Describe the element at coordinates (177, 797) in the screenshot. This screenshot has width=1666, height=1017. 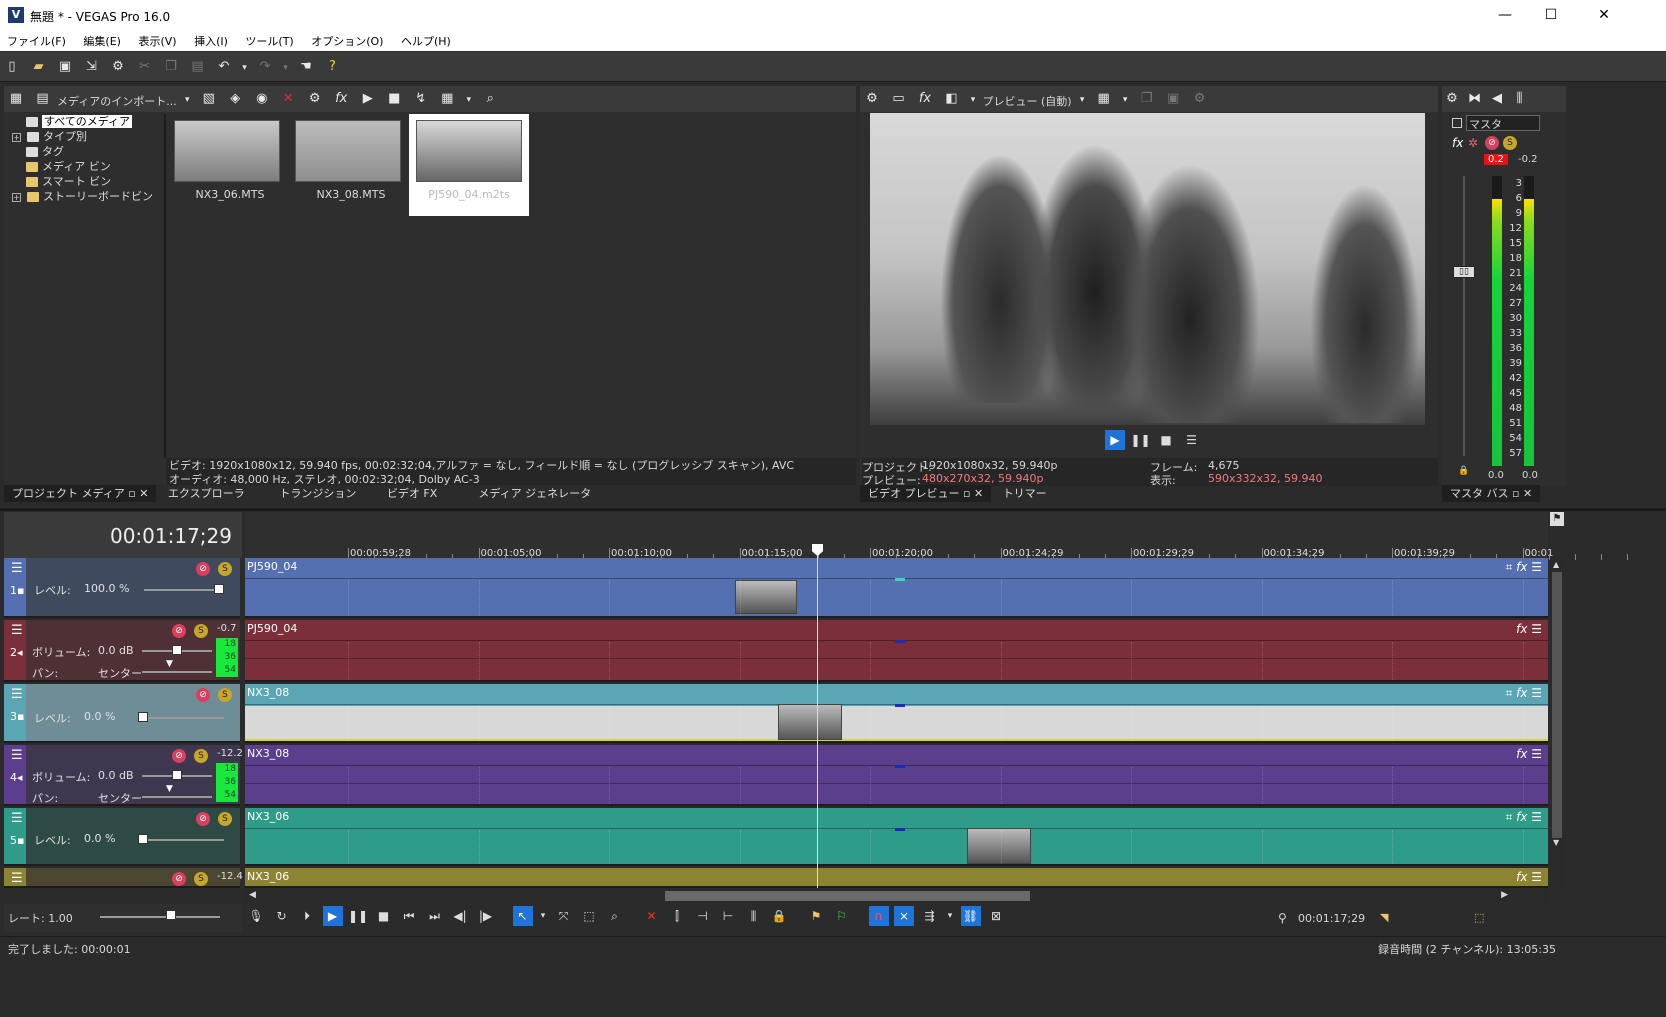
I see `pan-slider-track` at that location.